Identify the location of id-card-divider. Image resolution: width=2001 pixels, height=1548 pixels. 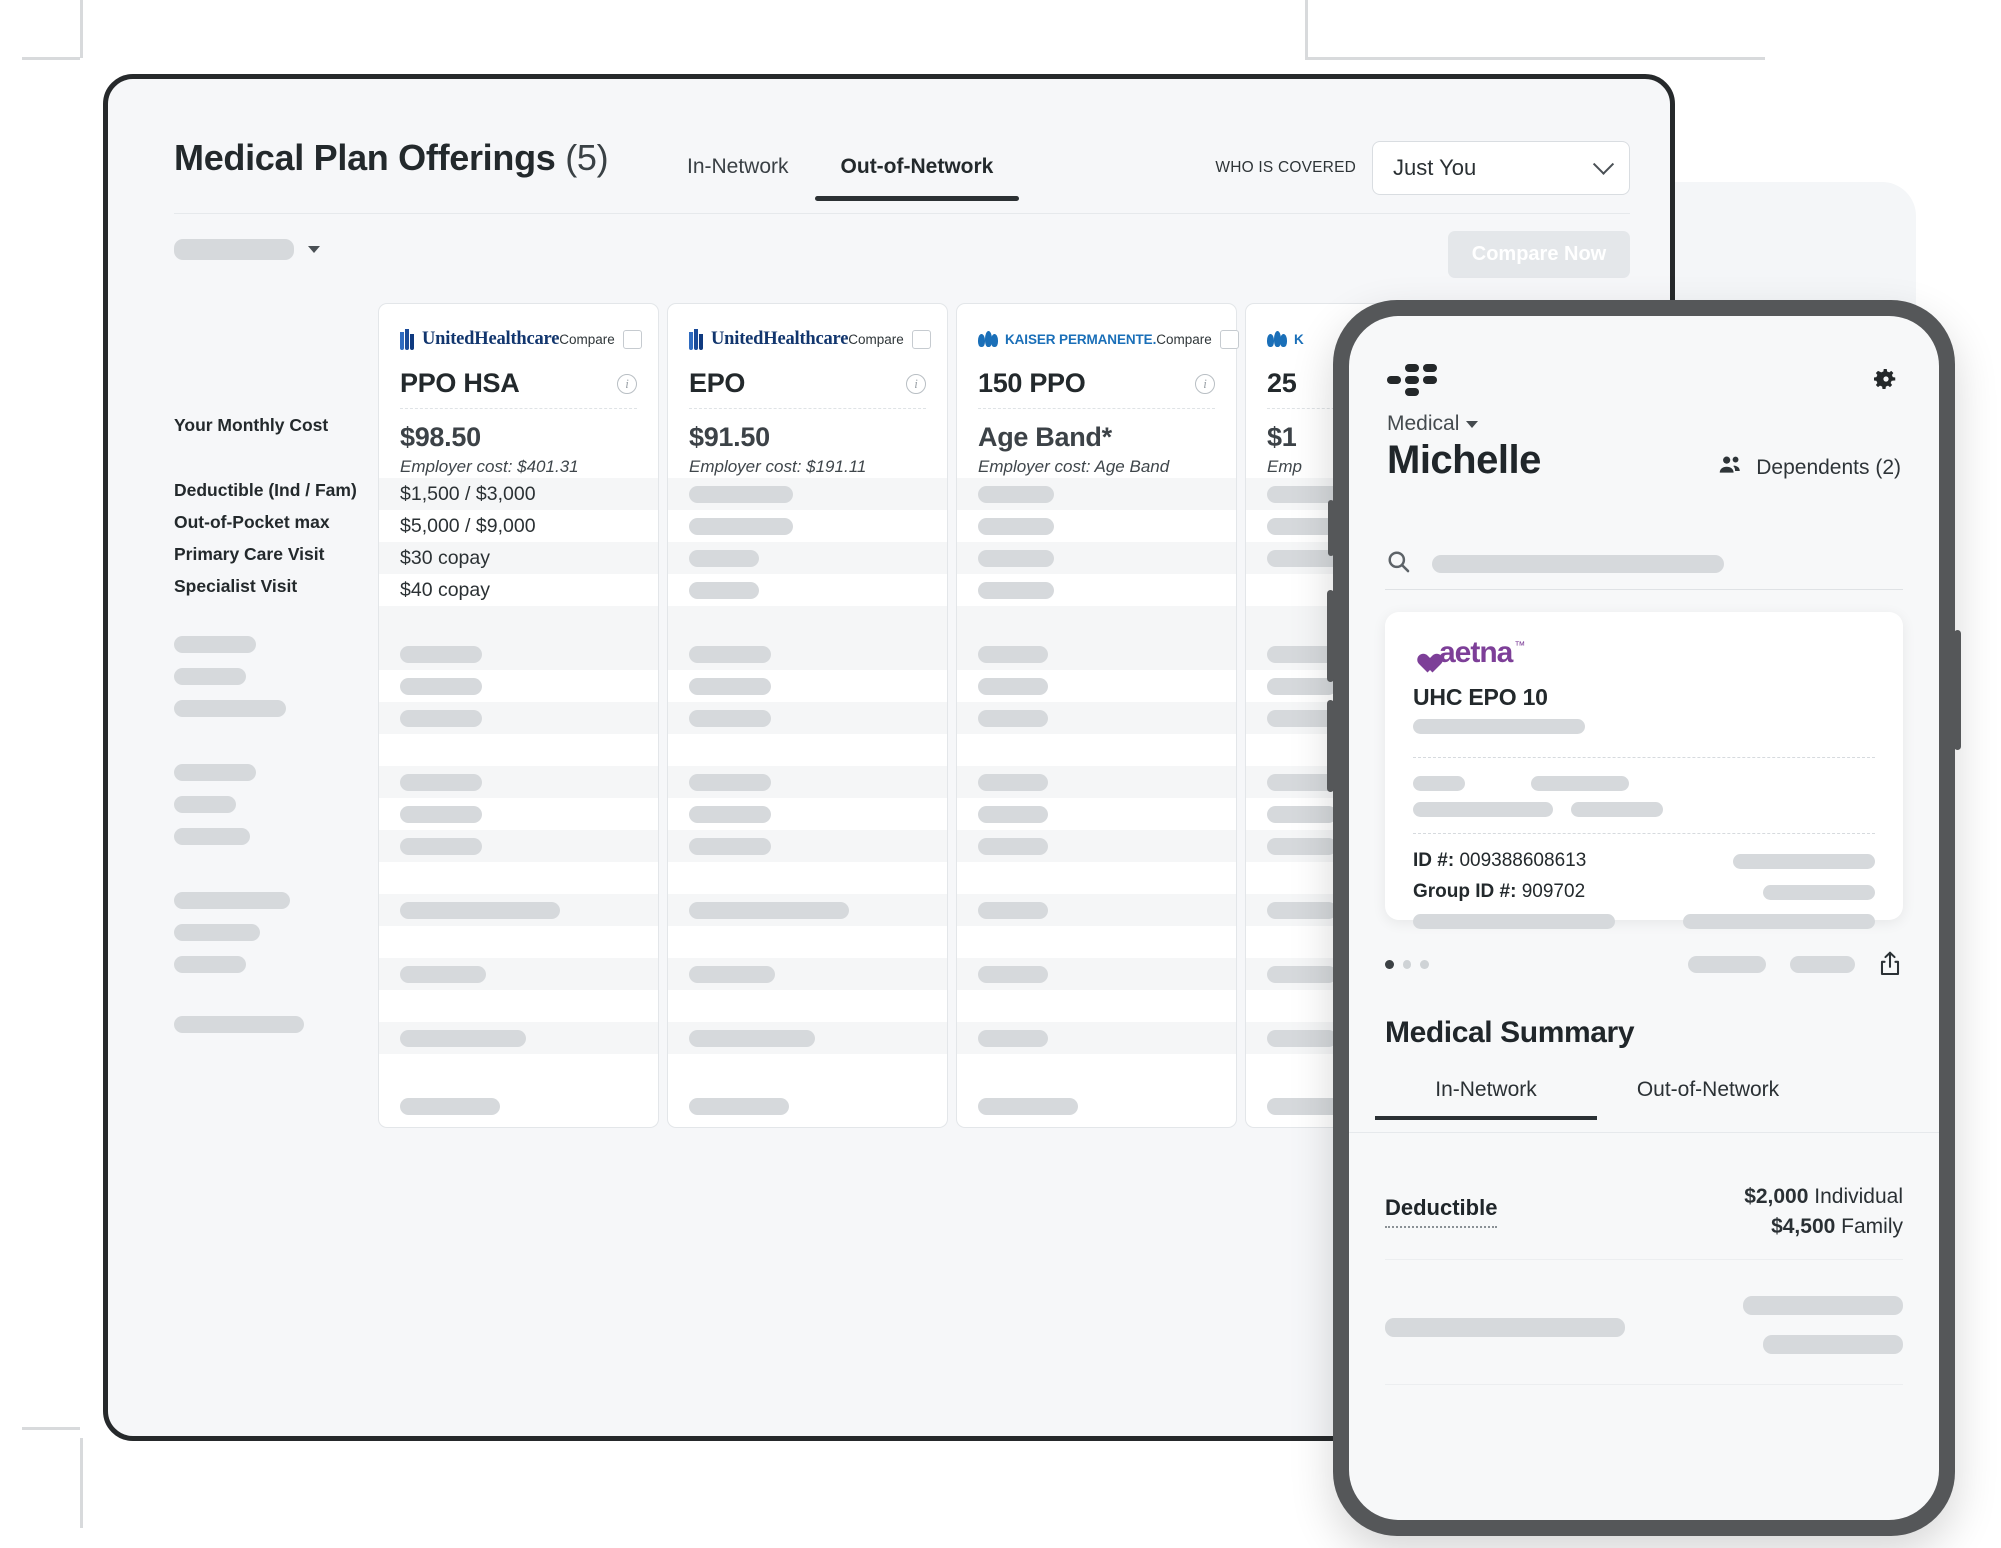
(1644, 833).